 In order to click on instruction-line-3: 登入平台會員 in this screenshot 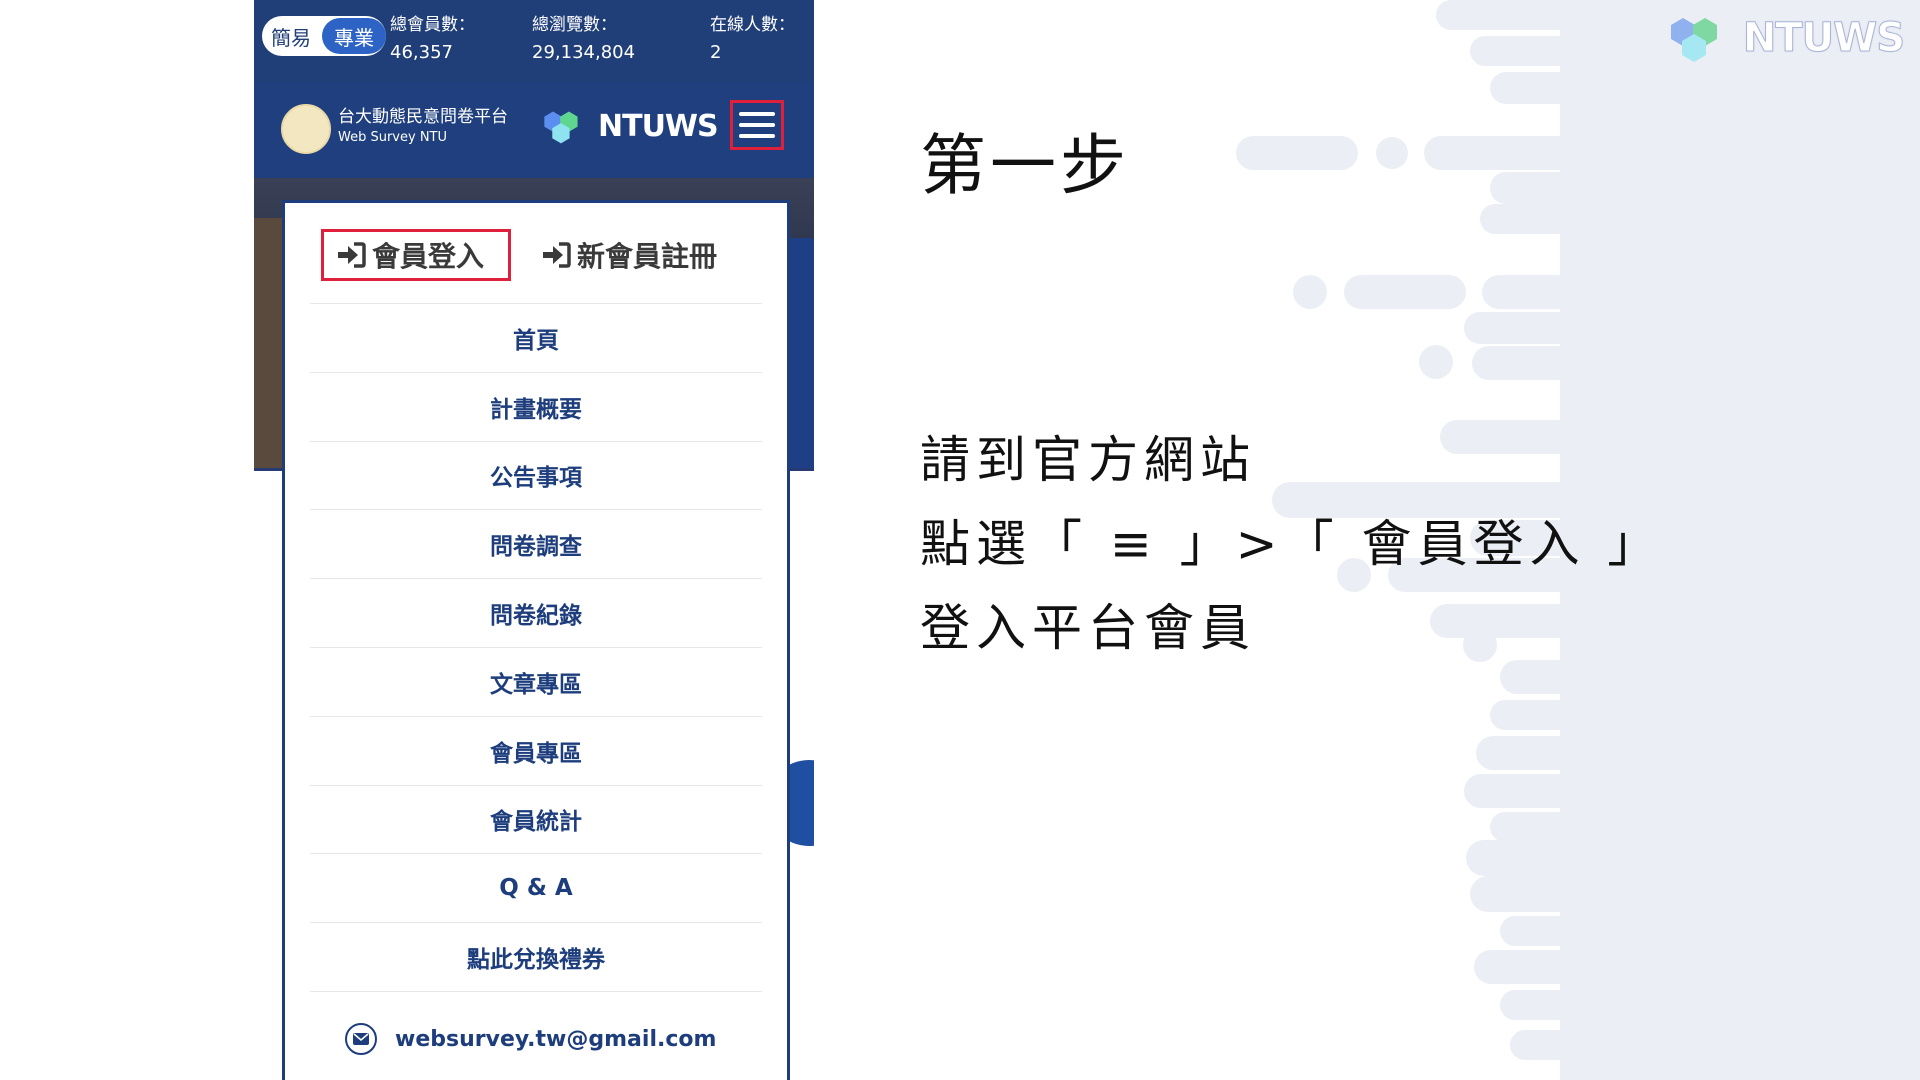, I will do `click(1088, 628)`.